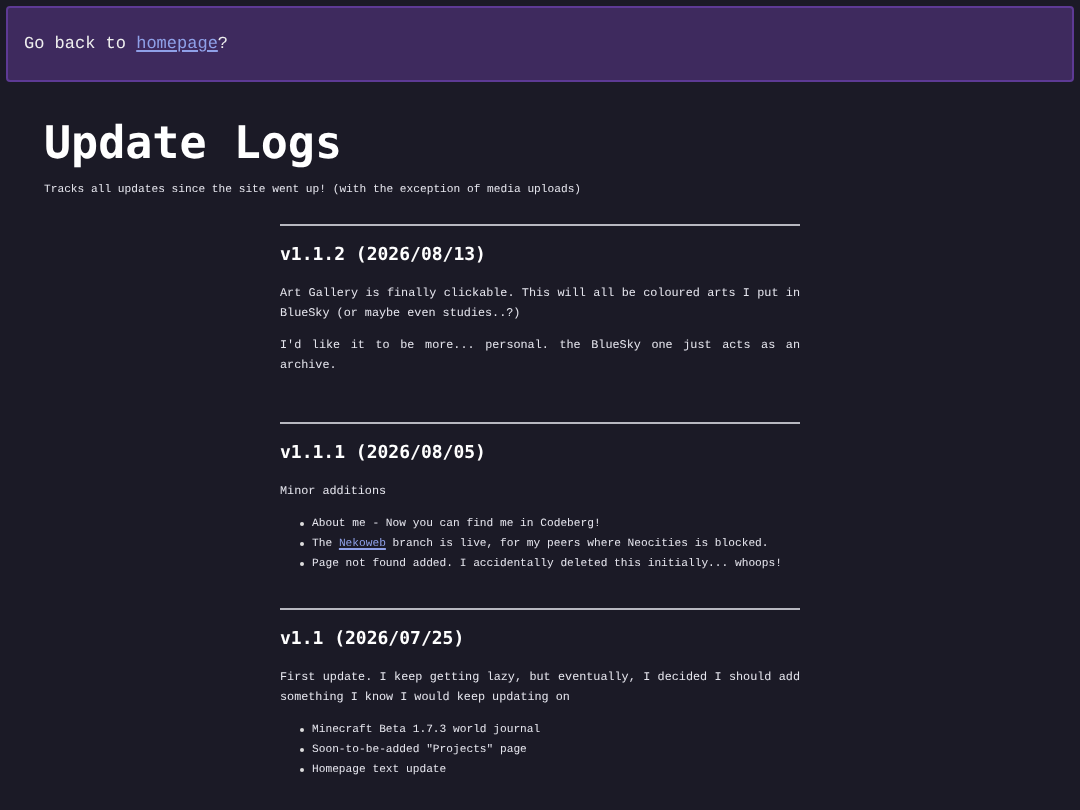 This screenshot has width=1080, height=810. Describe the element at coordinates (384, 454) in the screenshot. I see `version-heading: v1.1.1 (2026/08/05)` at that location.